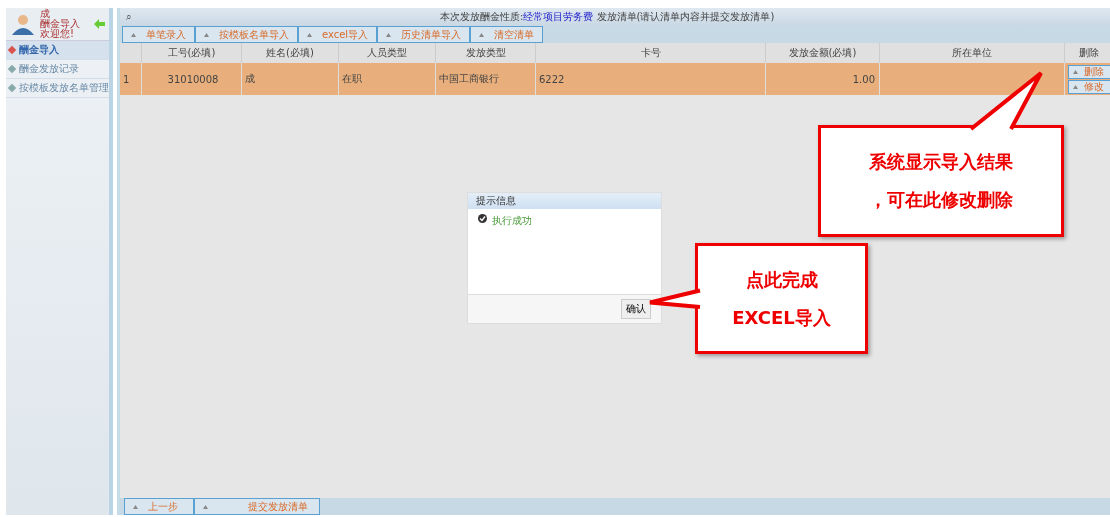  What do you see at coordinates (387, 53) in the screenshot?
I see `column-header: 人员类型` at bounding box center [387, 53].